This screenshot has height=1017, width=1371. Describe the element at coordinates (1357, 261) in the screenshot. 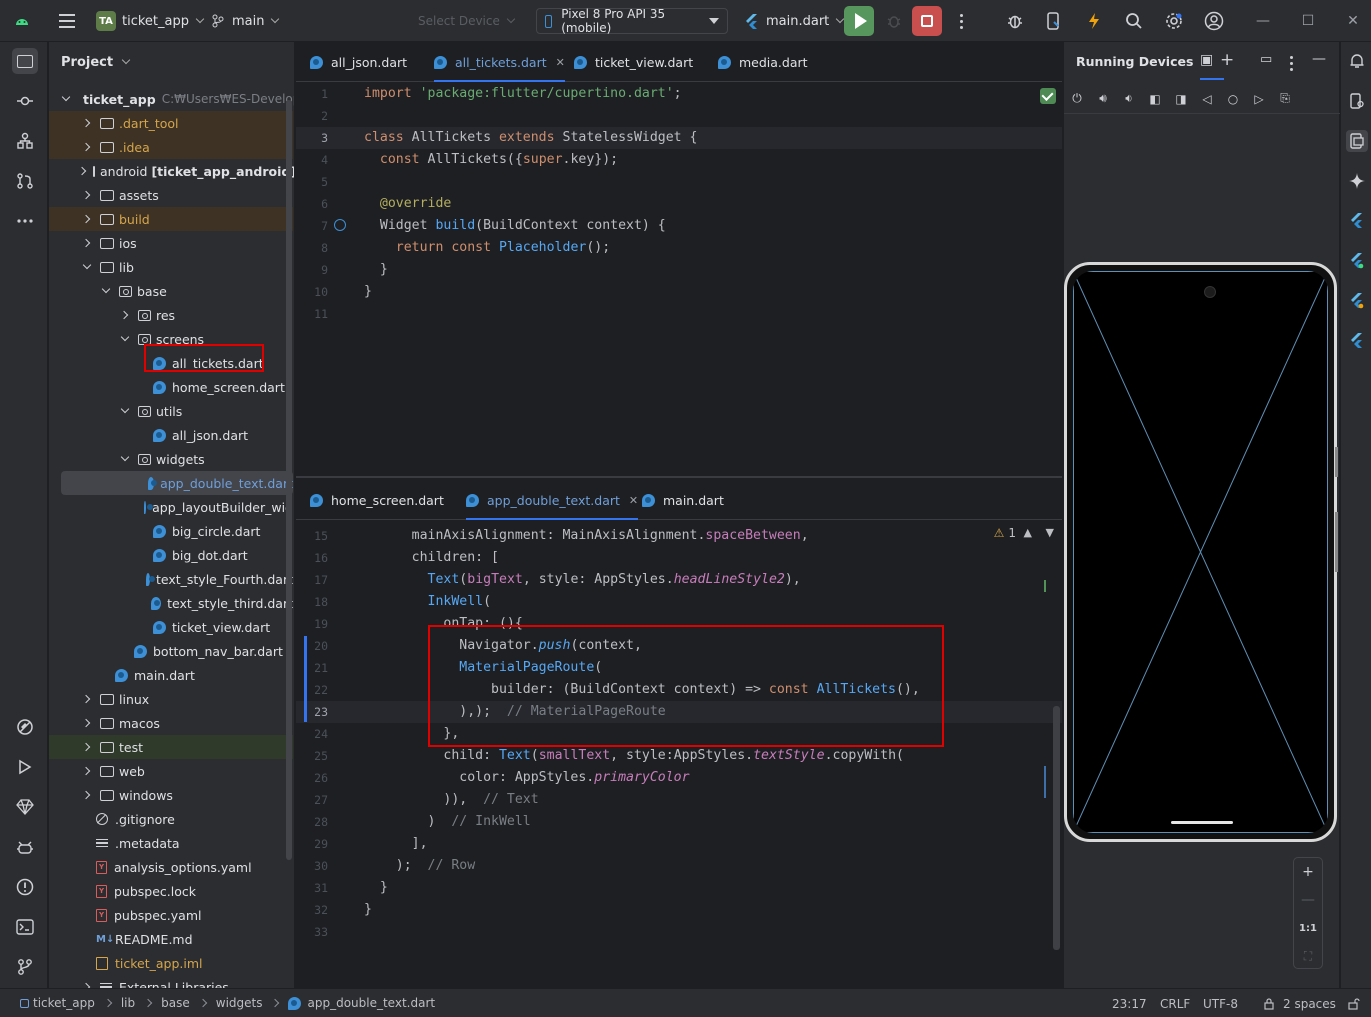

I see `flutter-inspector-tool-icon` at that location.